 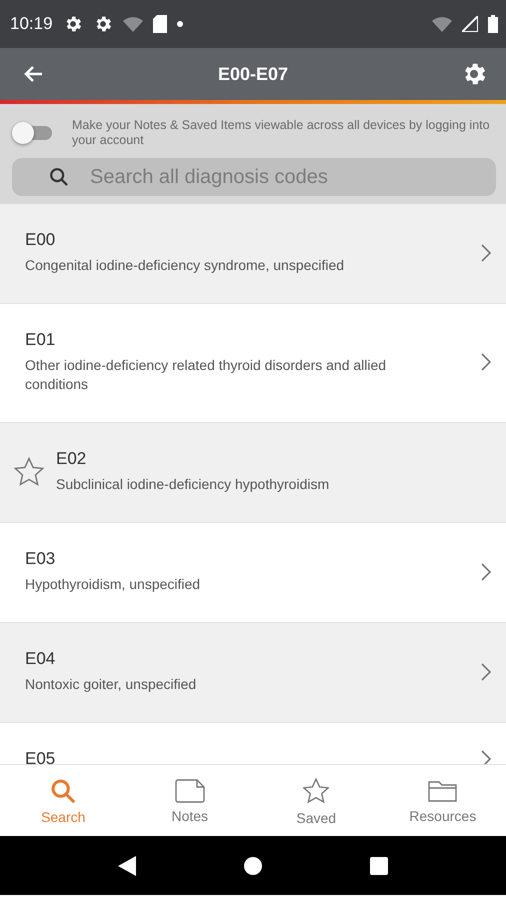 What do you see at coordinates (253, 865) in the screenshot?
I see `home-icon` at bounding box center [253, 865].